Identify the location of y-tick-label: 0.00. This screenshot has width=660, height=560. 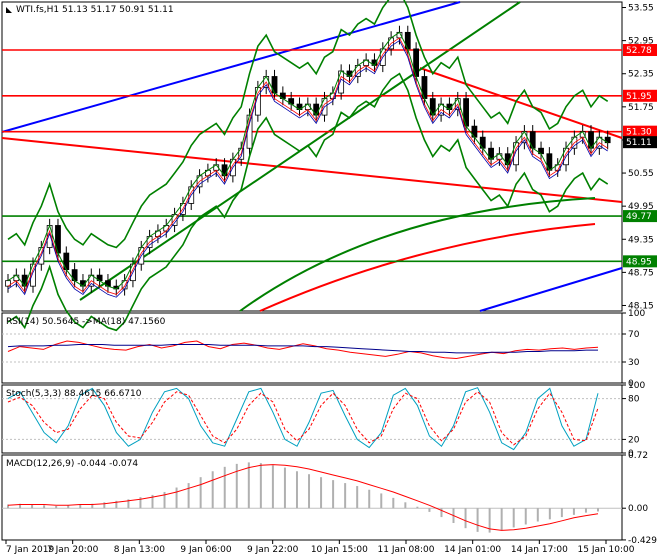
(638, 509).